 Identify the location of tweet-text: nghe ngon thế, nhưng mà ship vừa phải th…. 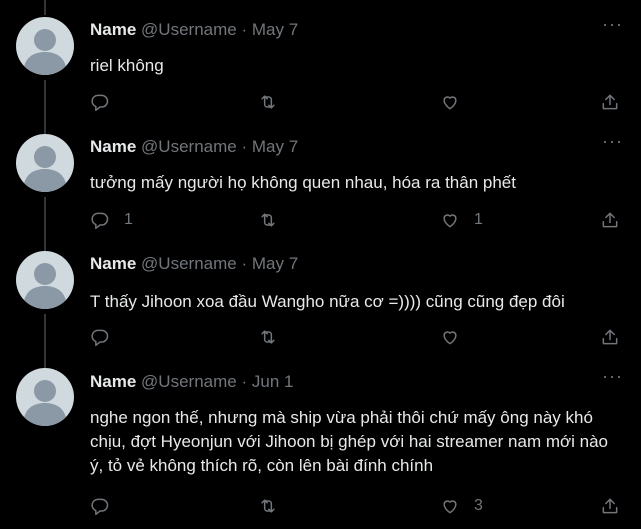
(349, 441).